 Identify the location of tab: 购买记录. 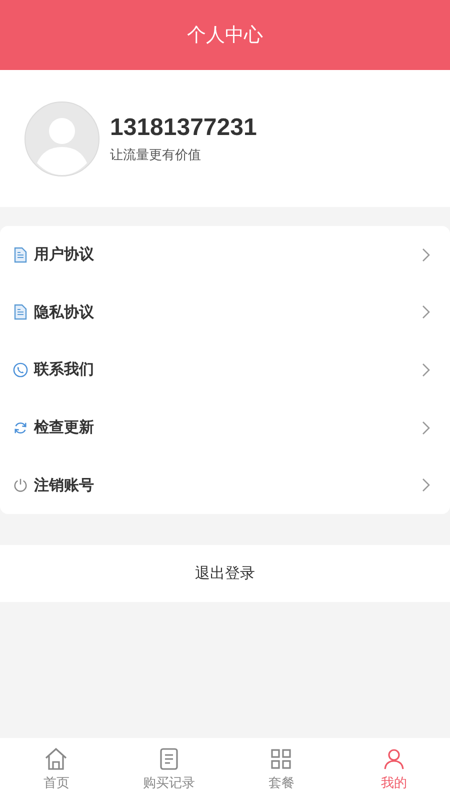
(168, 769).